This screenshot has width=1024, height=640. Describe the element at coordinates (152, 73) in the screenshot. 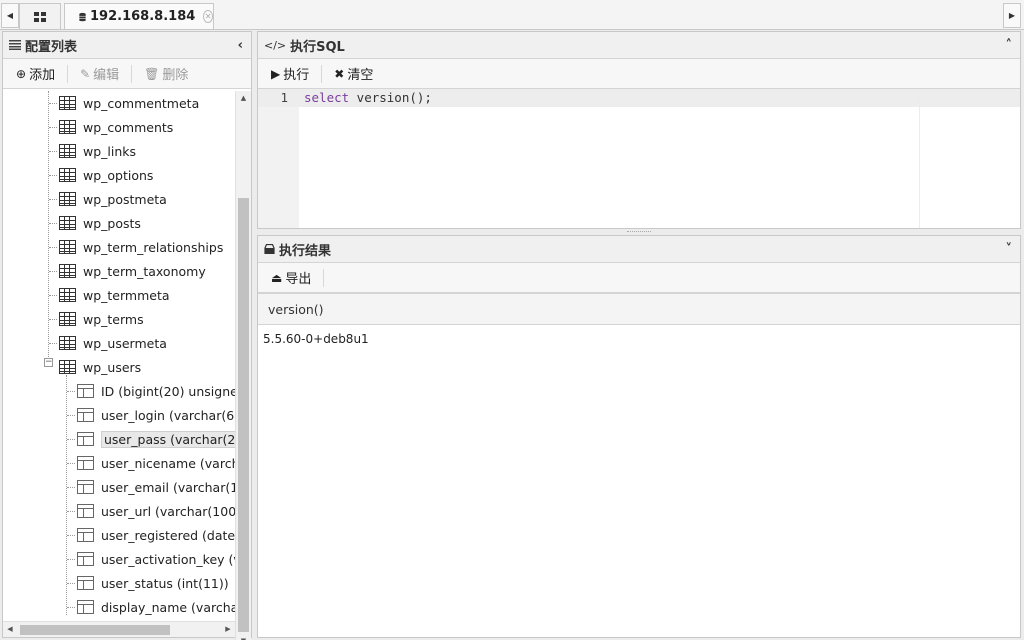

I see `trash-icon: 🗑` at that location.